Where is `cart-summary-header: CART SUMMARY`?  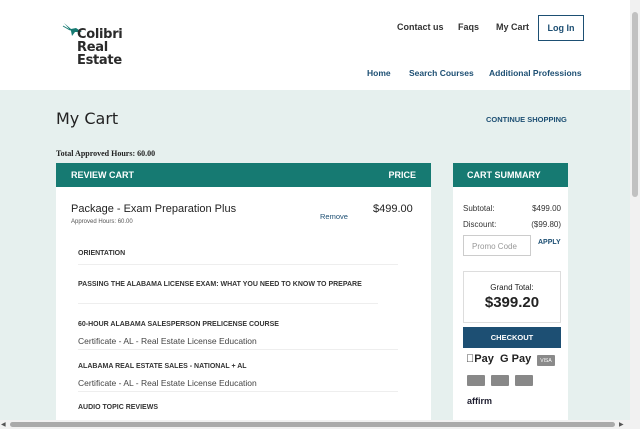
cart-summary-header: CART SUMMARY is located at coordinates (510, 175).